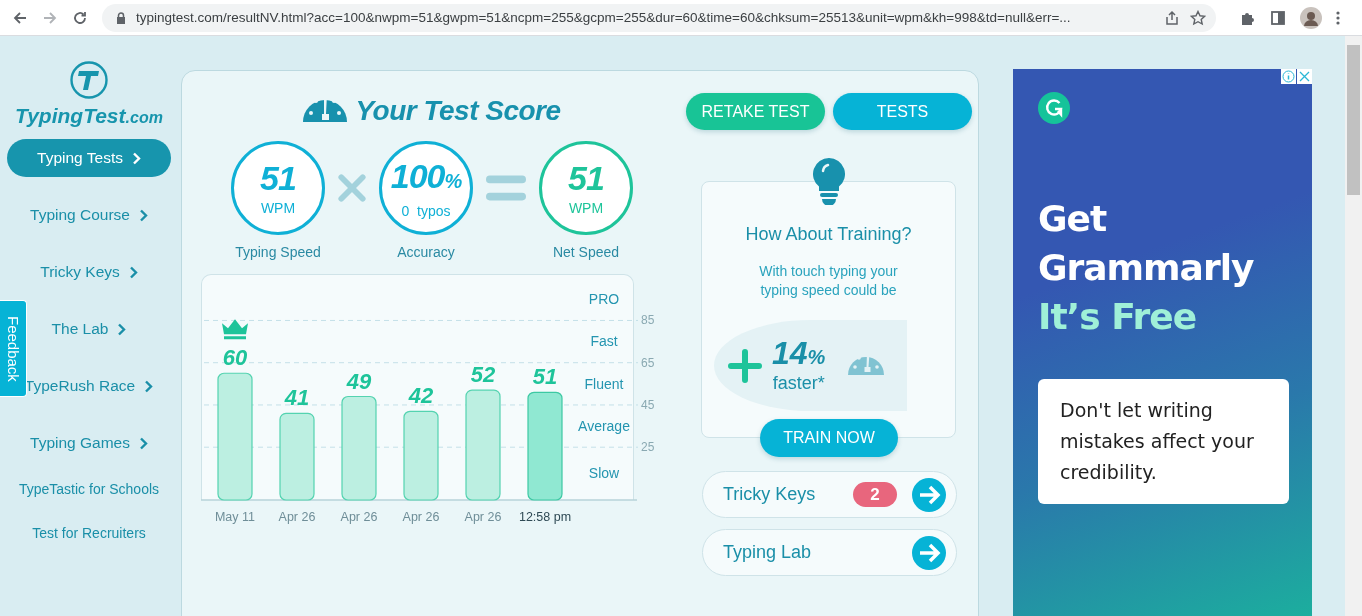 The width and height of the screenshot is (1362, 616). Describe the element at coordinates (1353, 326) in the screenshot. I see `scrollbar` at that location.